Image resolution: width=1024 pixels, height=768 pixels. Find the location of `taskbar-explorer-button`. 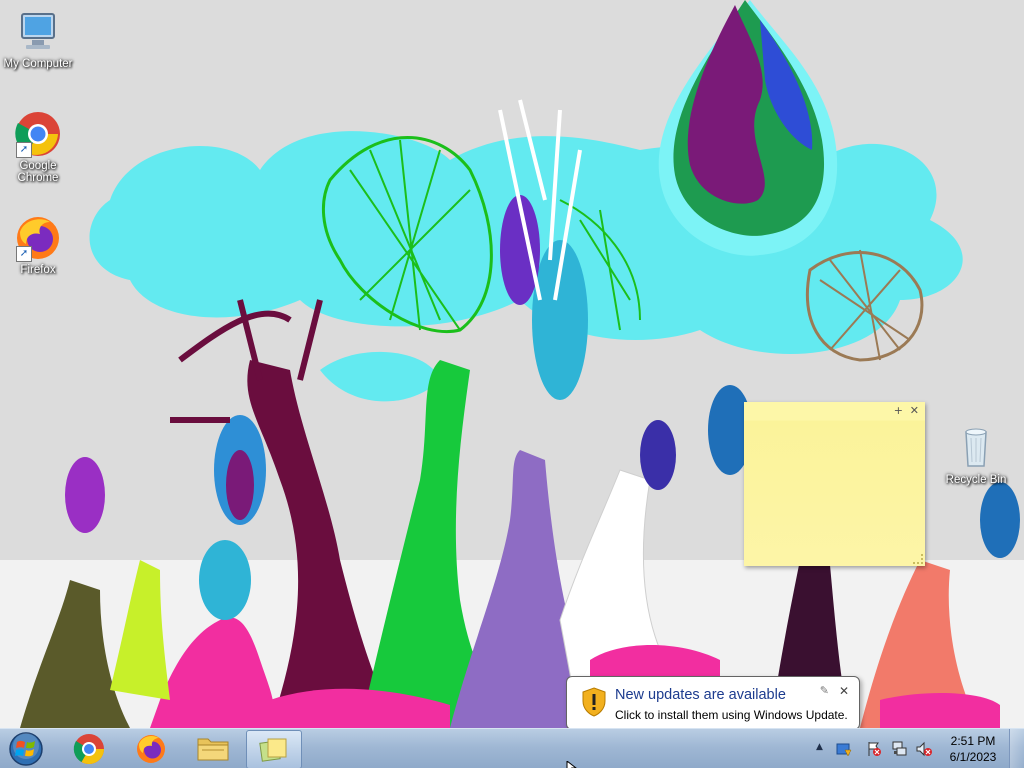

taskbar-explorer-button is located at coordinates (213, 748).